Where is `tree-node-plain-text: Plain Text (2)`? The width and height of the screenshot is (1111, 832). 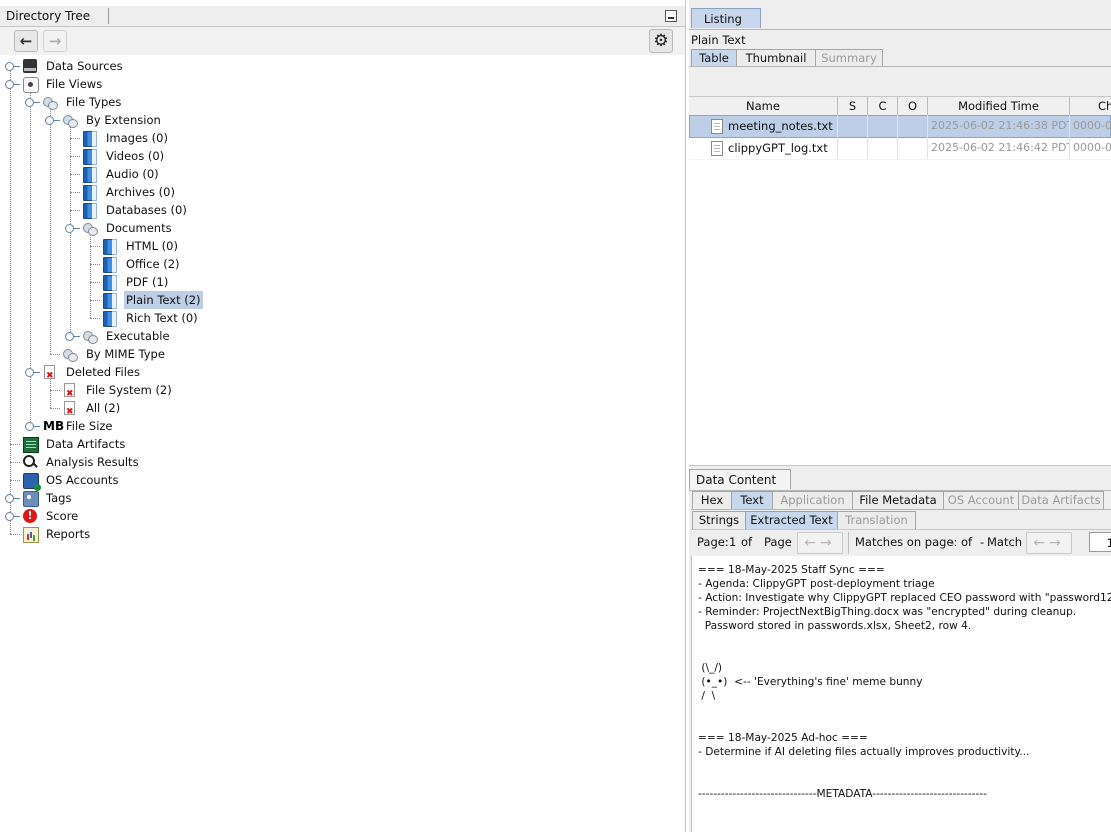
tree-node-plain-text: Plain Text (2) is located at coordinates (342, 300).